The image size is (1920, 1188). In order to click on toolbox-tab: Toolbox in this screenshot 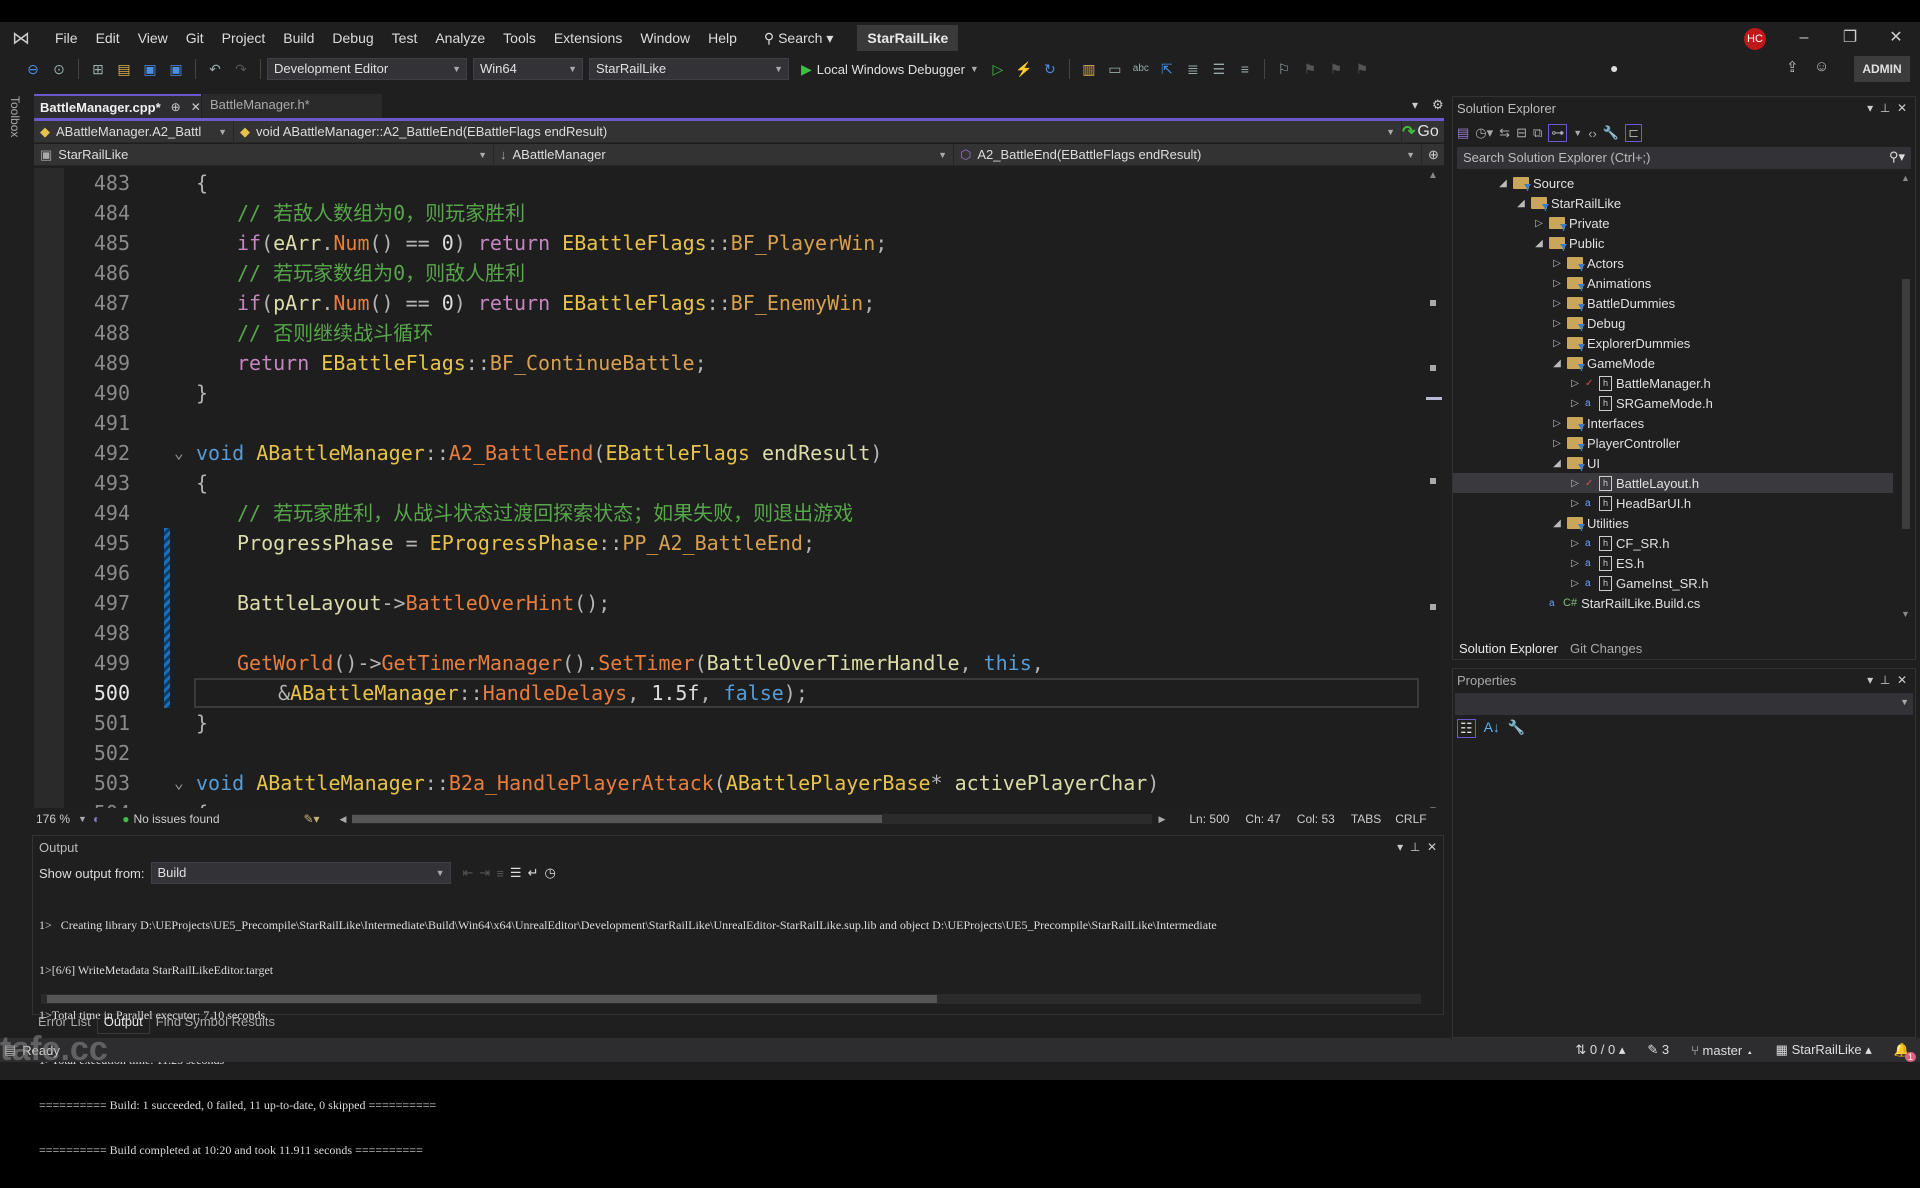, I will do `click(15, 116)`.